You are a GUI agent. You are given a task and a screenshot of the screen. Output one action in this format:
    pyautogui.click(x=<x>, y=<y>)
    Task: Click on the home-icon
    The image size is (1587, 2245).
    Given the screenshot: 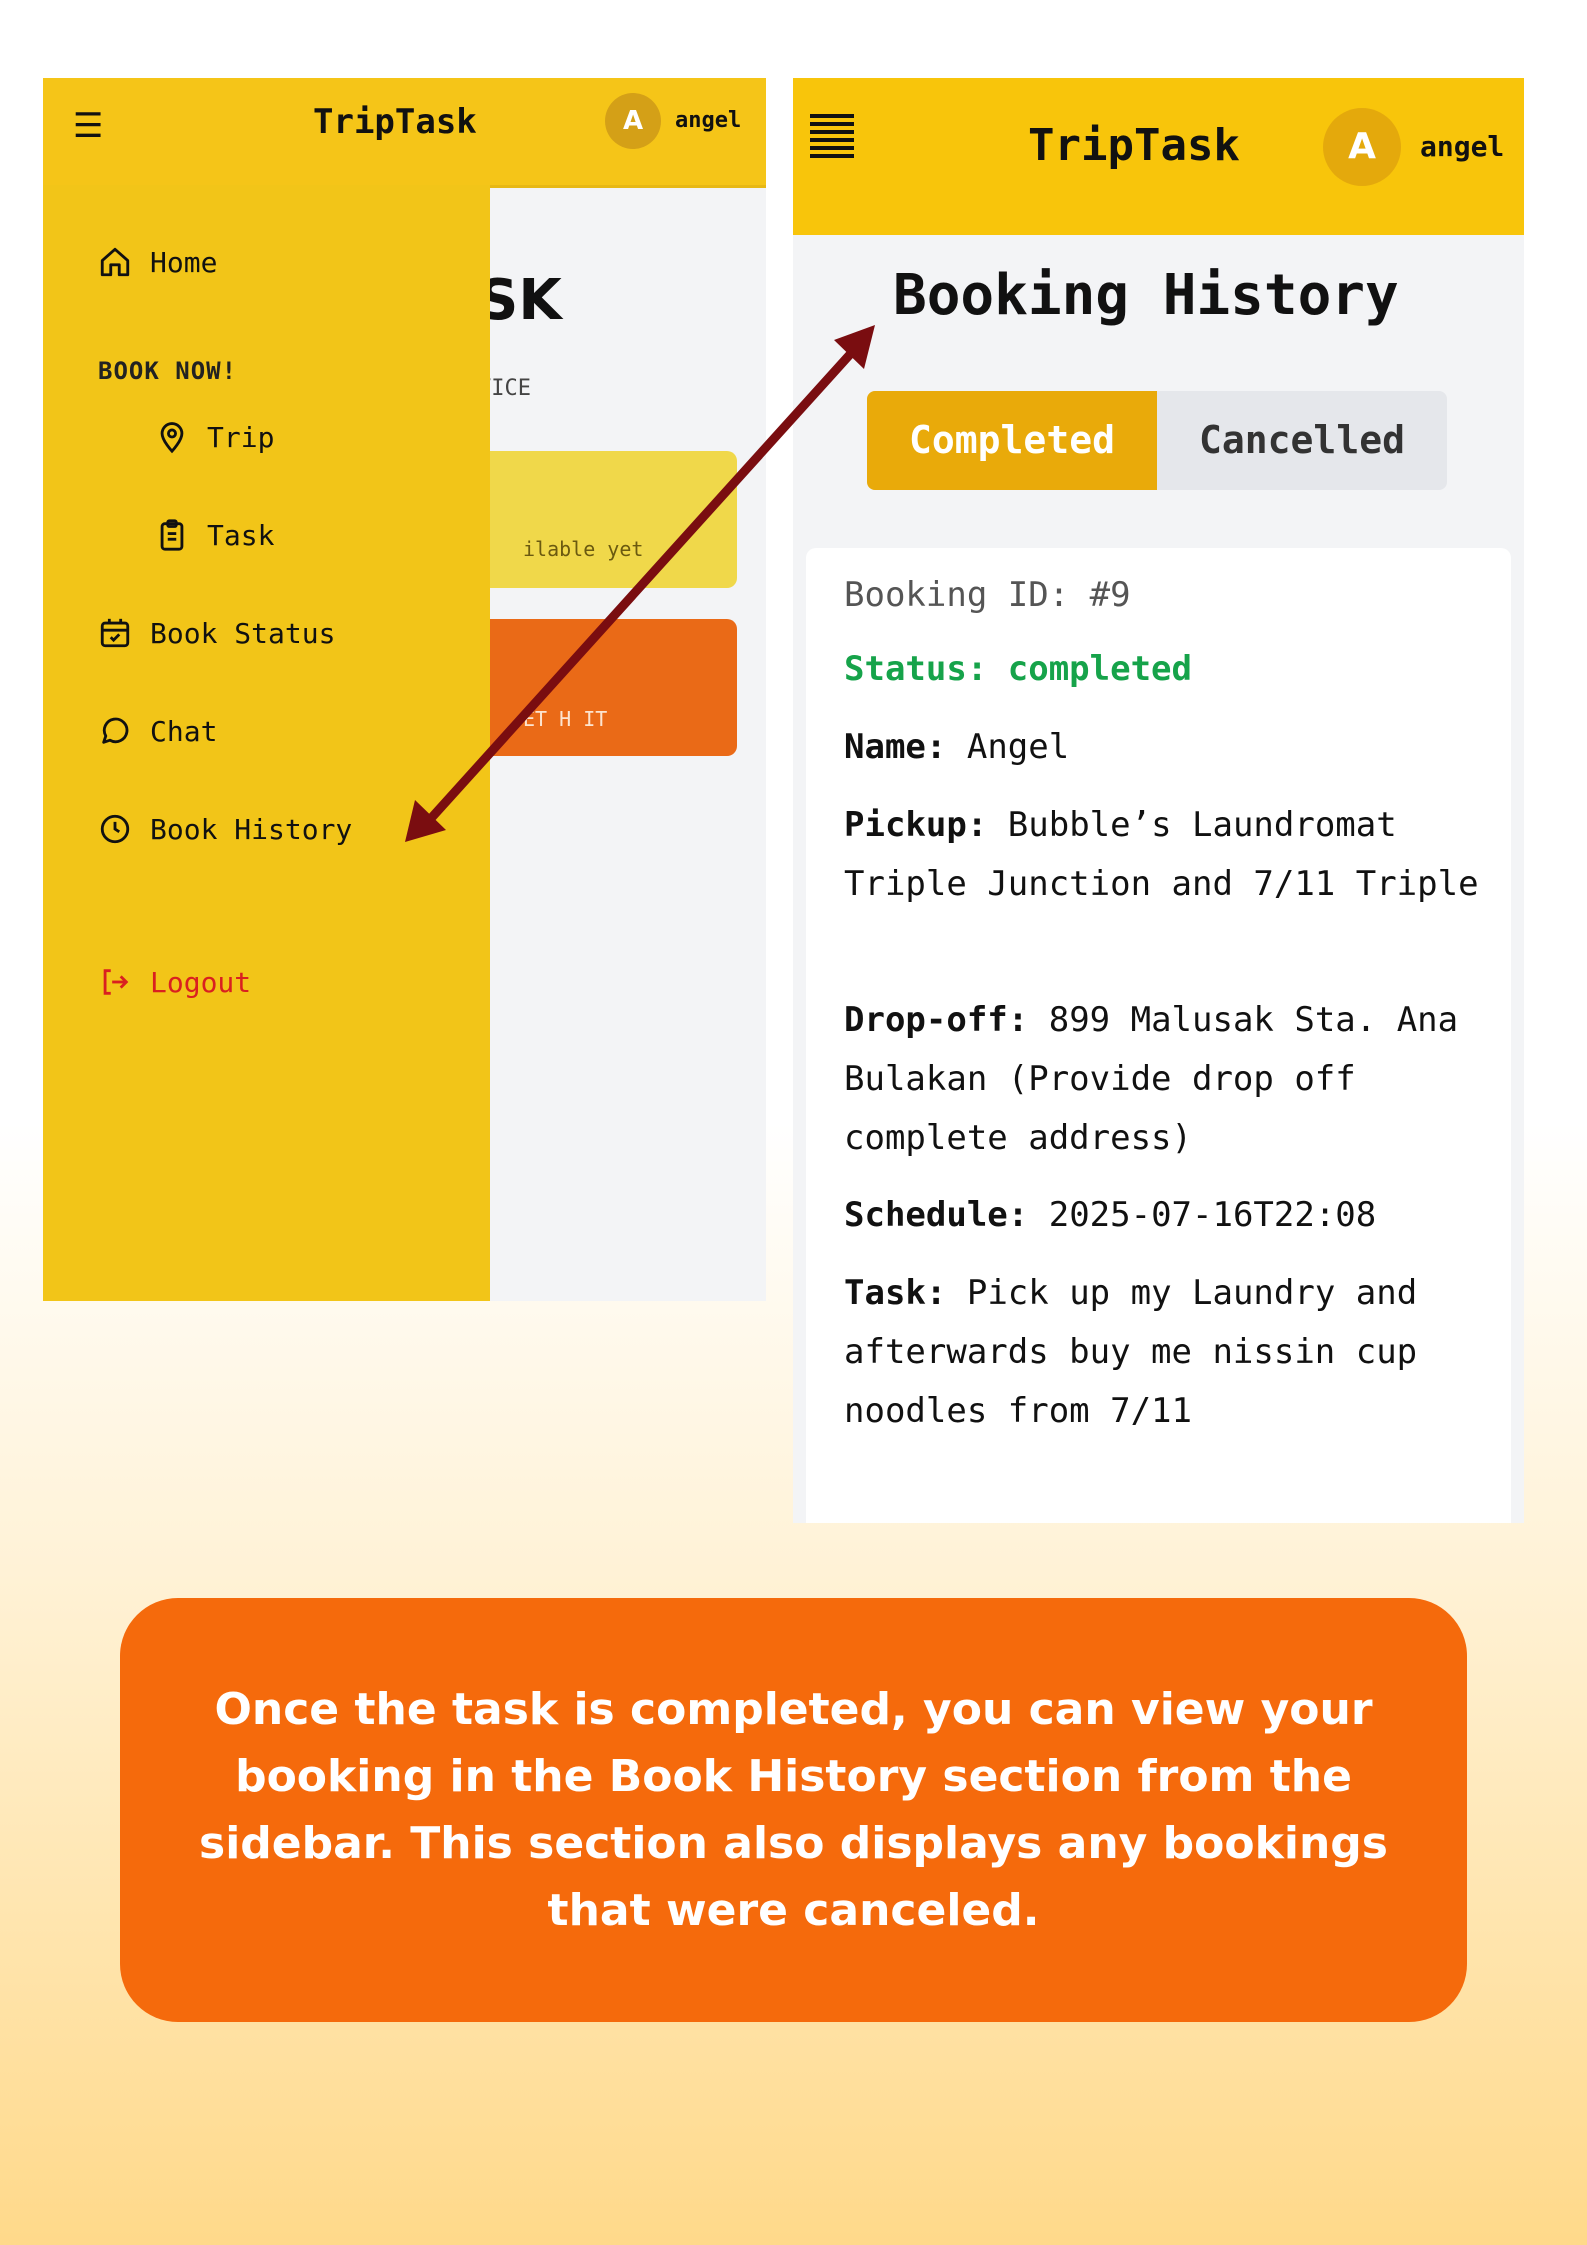 What is the action you would take?
    pyautogui.click(x=115, y=262)
    